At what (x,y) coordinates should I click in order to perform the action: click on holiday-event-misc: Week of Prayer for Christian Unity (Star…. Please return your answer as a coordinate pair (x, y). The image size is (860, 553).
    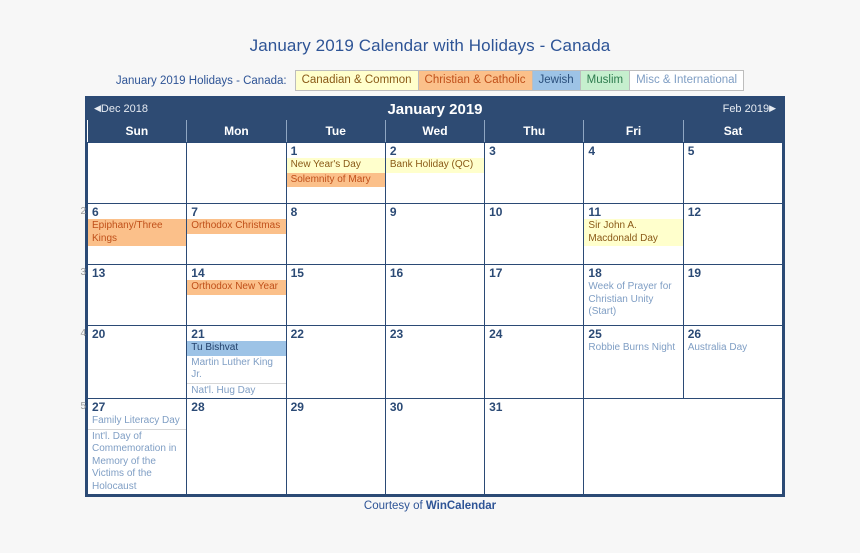
    Looking at the image, I should click on (633, 300).